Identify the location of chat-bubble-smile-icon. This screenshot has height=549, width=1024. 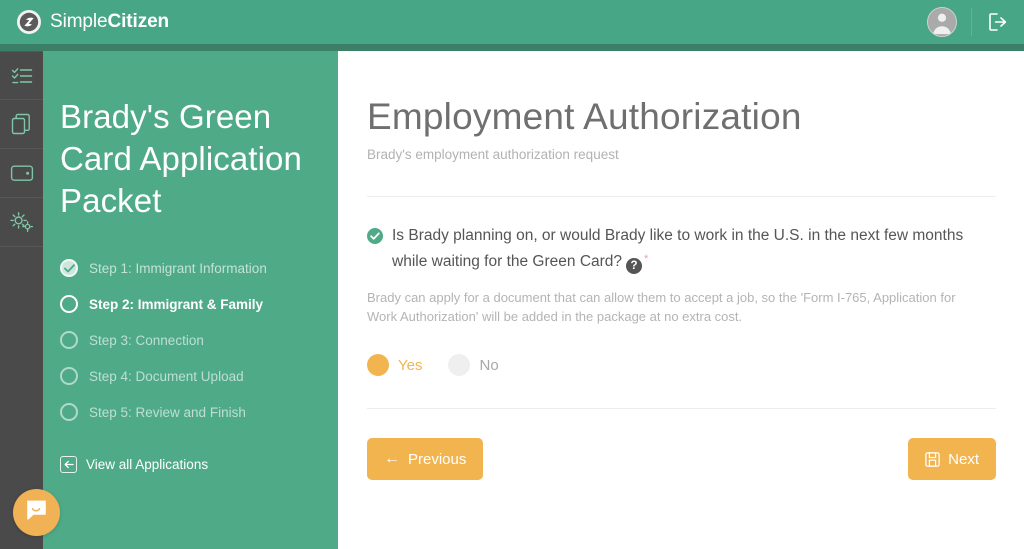
(36, 513).